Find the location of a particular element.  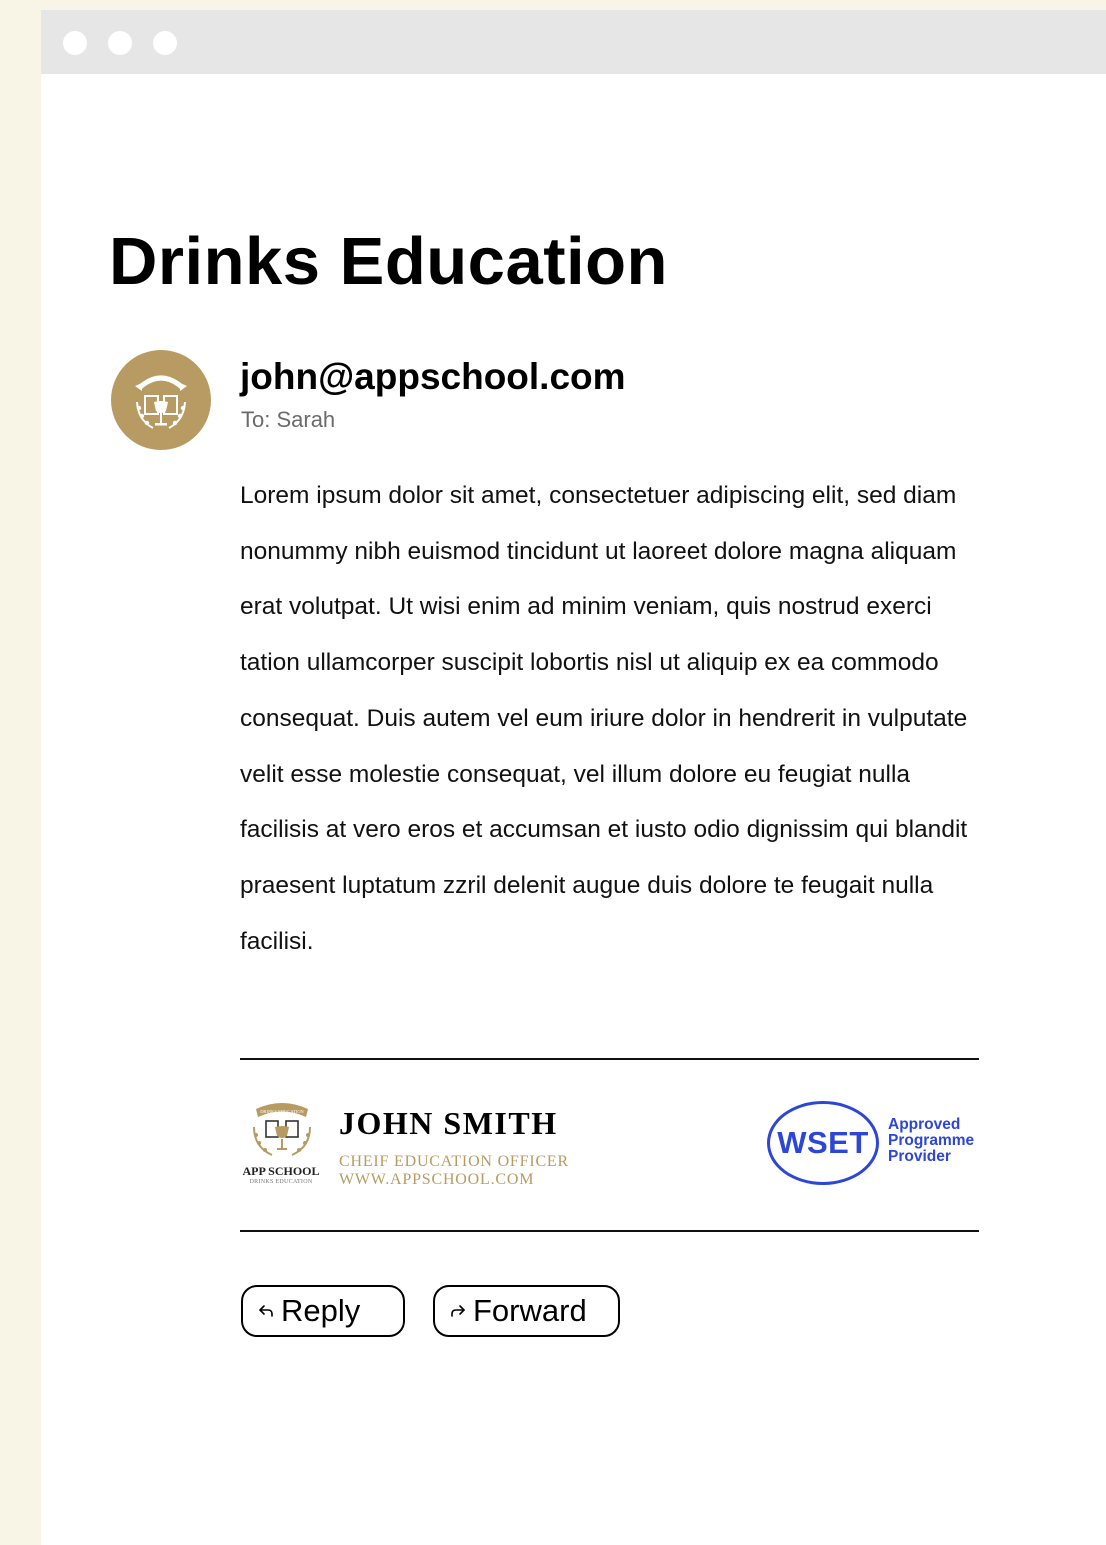

wset-caption-line: Programme is located at coordinates (931, 1140).